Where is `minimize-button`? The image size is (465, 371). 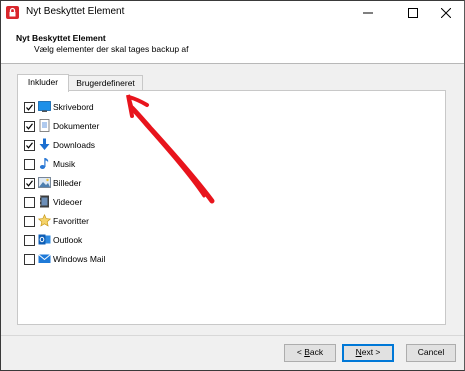
minimize-button is located at coordinates (368, 13).